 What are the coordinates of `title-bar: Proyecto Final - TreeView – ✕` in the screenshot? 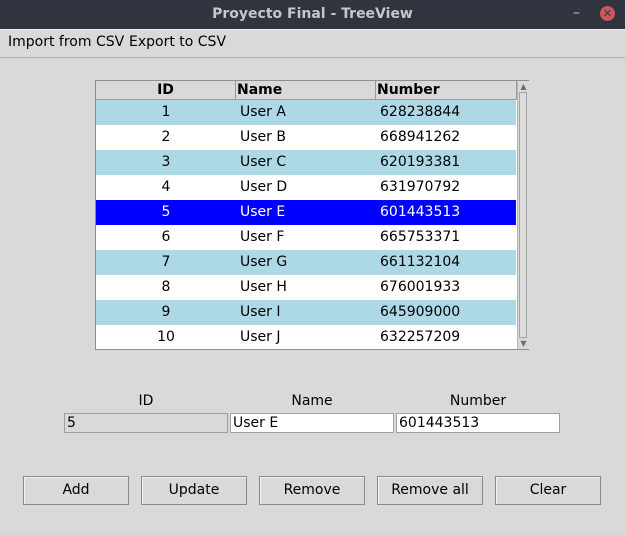 It's located at (312, 14).